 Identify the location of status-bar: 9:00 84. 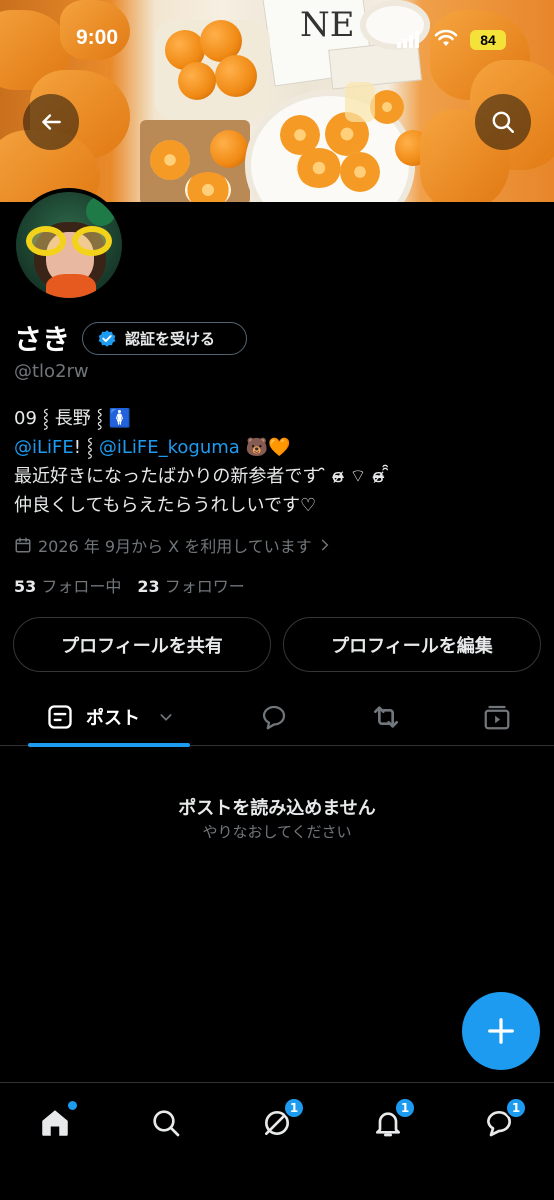
(277, 41).